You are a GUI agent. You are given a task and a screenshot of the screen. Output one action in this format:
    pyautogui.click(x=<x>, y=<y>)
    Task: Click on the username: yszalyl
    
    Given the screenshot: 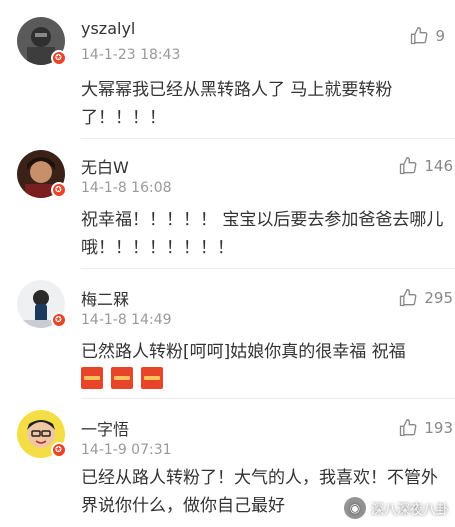 What is the action you would take?
    pyautogui.click(x=108, y=28)
    